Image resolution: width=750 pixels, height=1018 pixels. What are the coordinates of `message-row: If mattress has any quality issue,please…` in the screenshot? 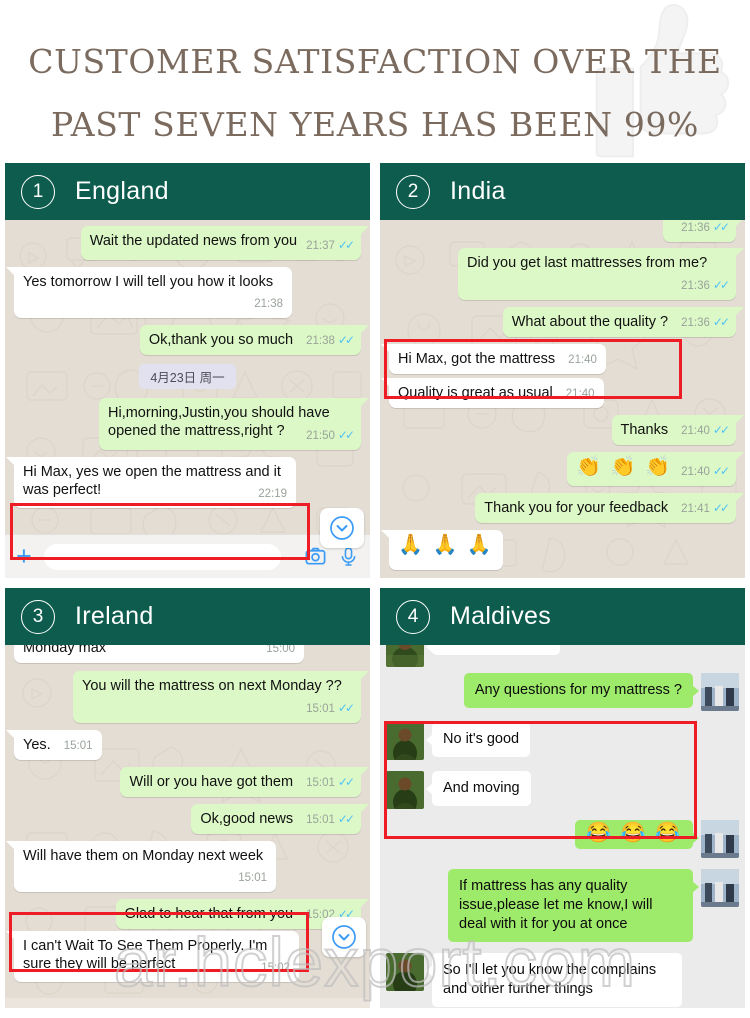 It's located at (562, 905).